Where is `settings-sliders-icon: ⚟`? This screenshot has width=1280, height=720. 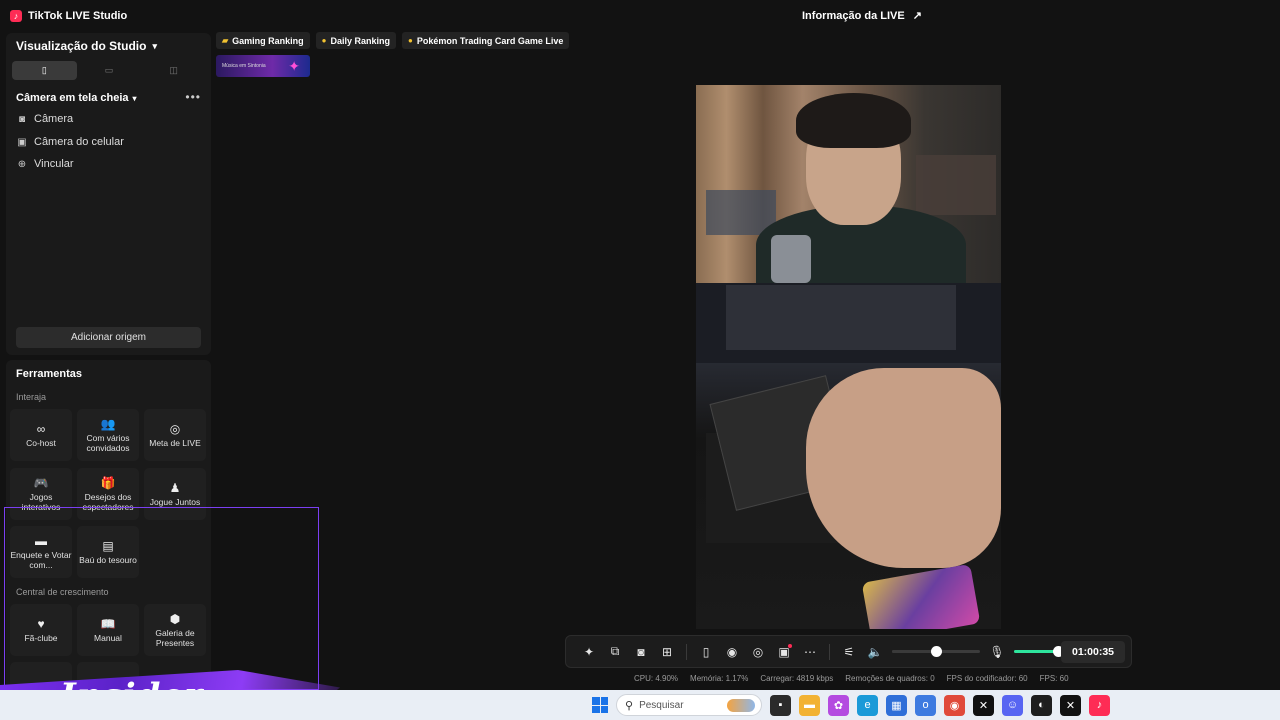
settings-sliders-icon: ⚟ is located at coordinates (849, 652).